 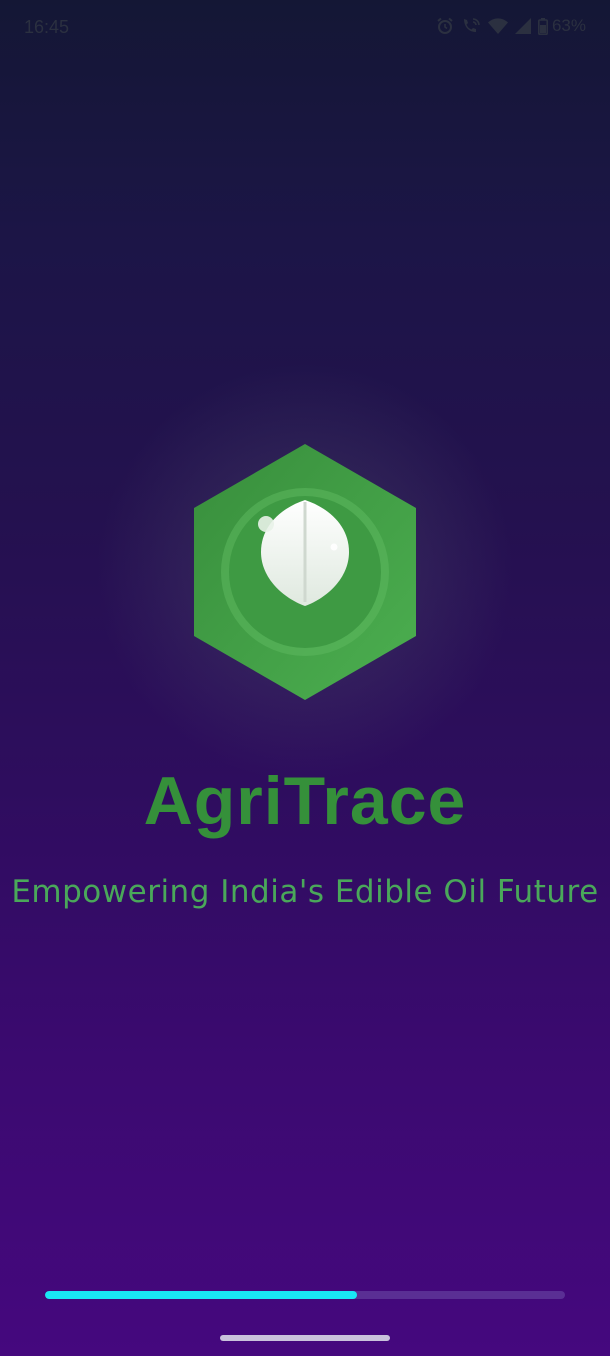 I want to click on wifi-icon, so click(x=497, y=26).